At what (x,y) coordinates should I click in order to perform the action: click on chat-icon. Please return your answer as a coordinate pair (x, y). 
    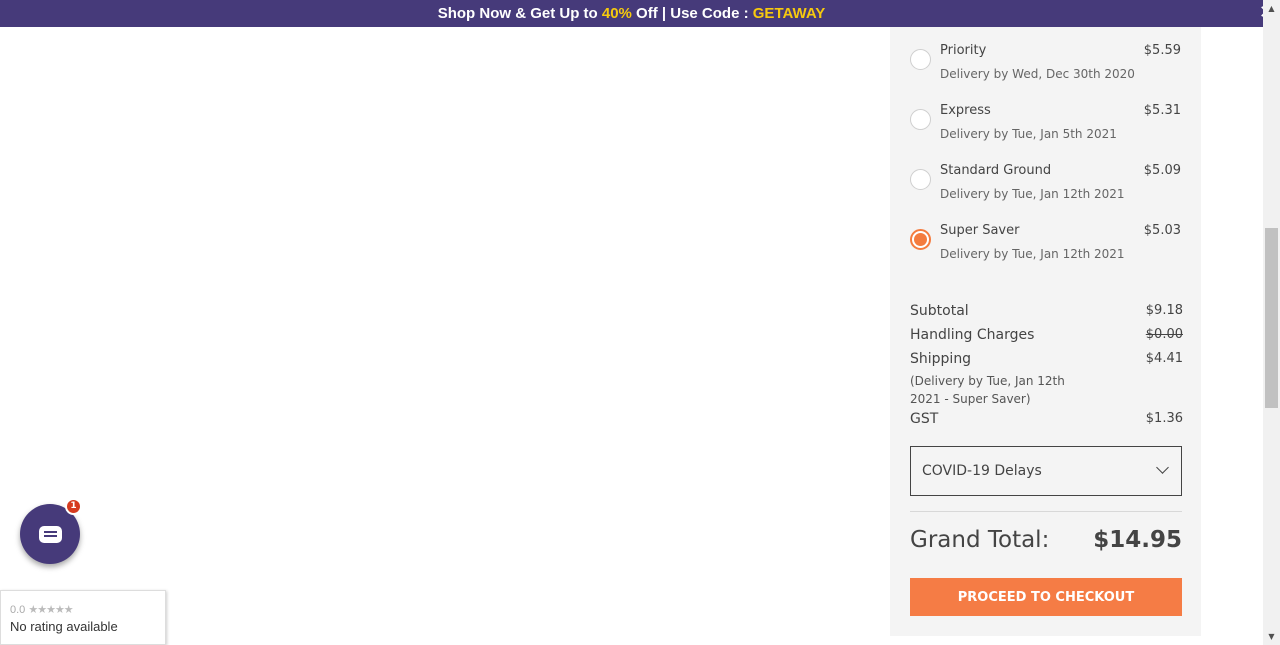
    Looking at the image, I should click on (50, 534).